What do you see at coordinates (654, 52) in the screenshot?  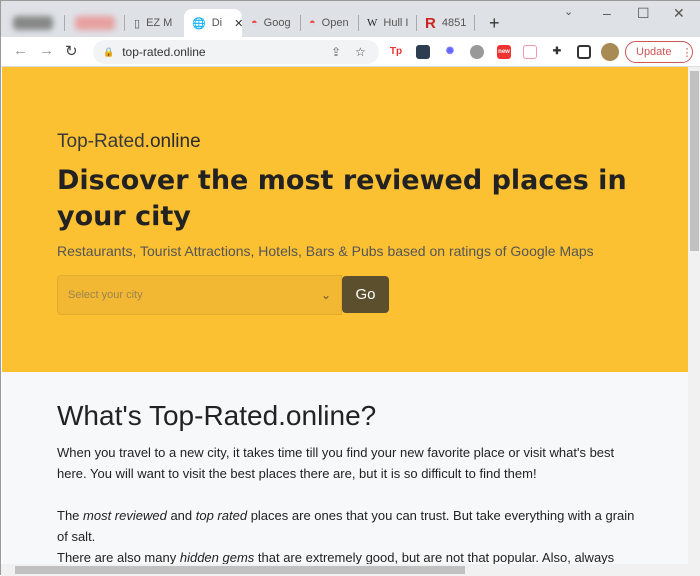 I see `update-label: Update` at bounding box center [654, 52].